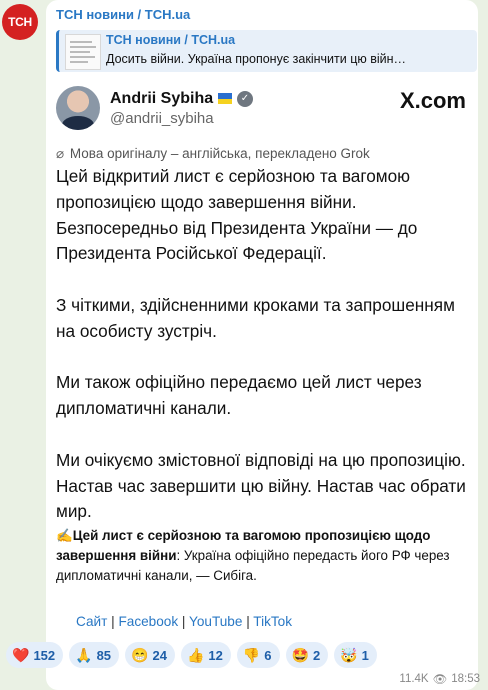  I want to click on link-facebook: Facebook, so click(148, 621).